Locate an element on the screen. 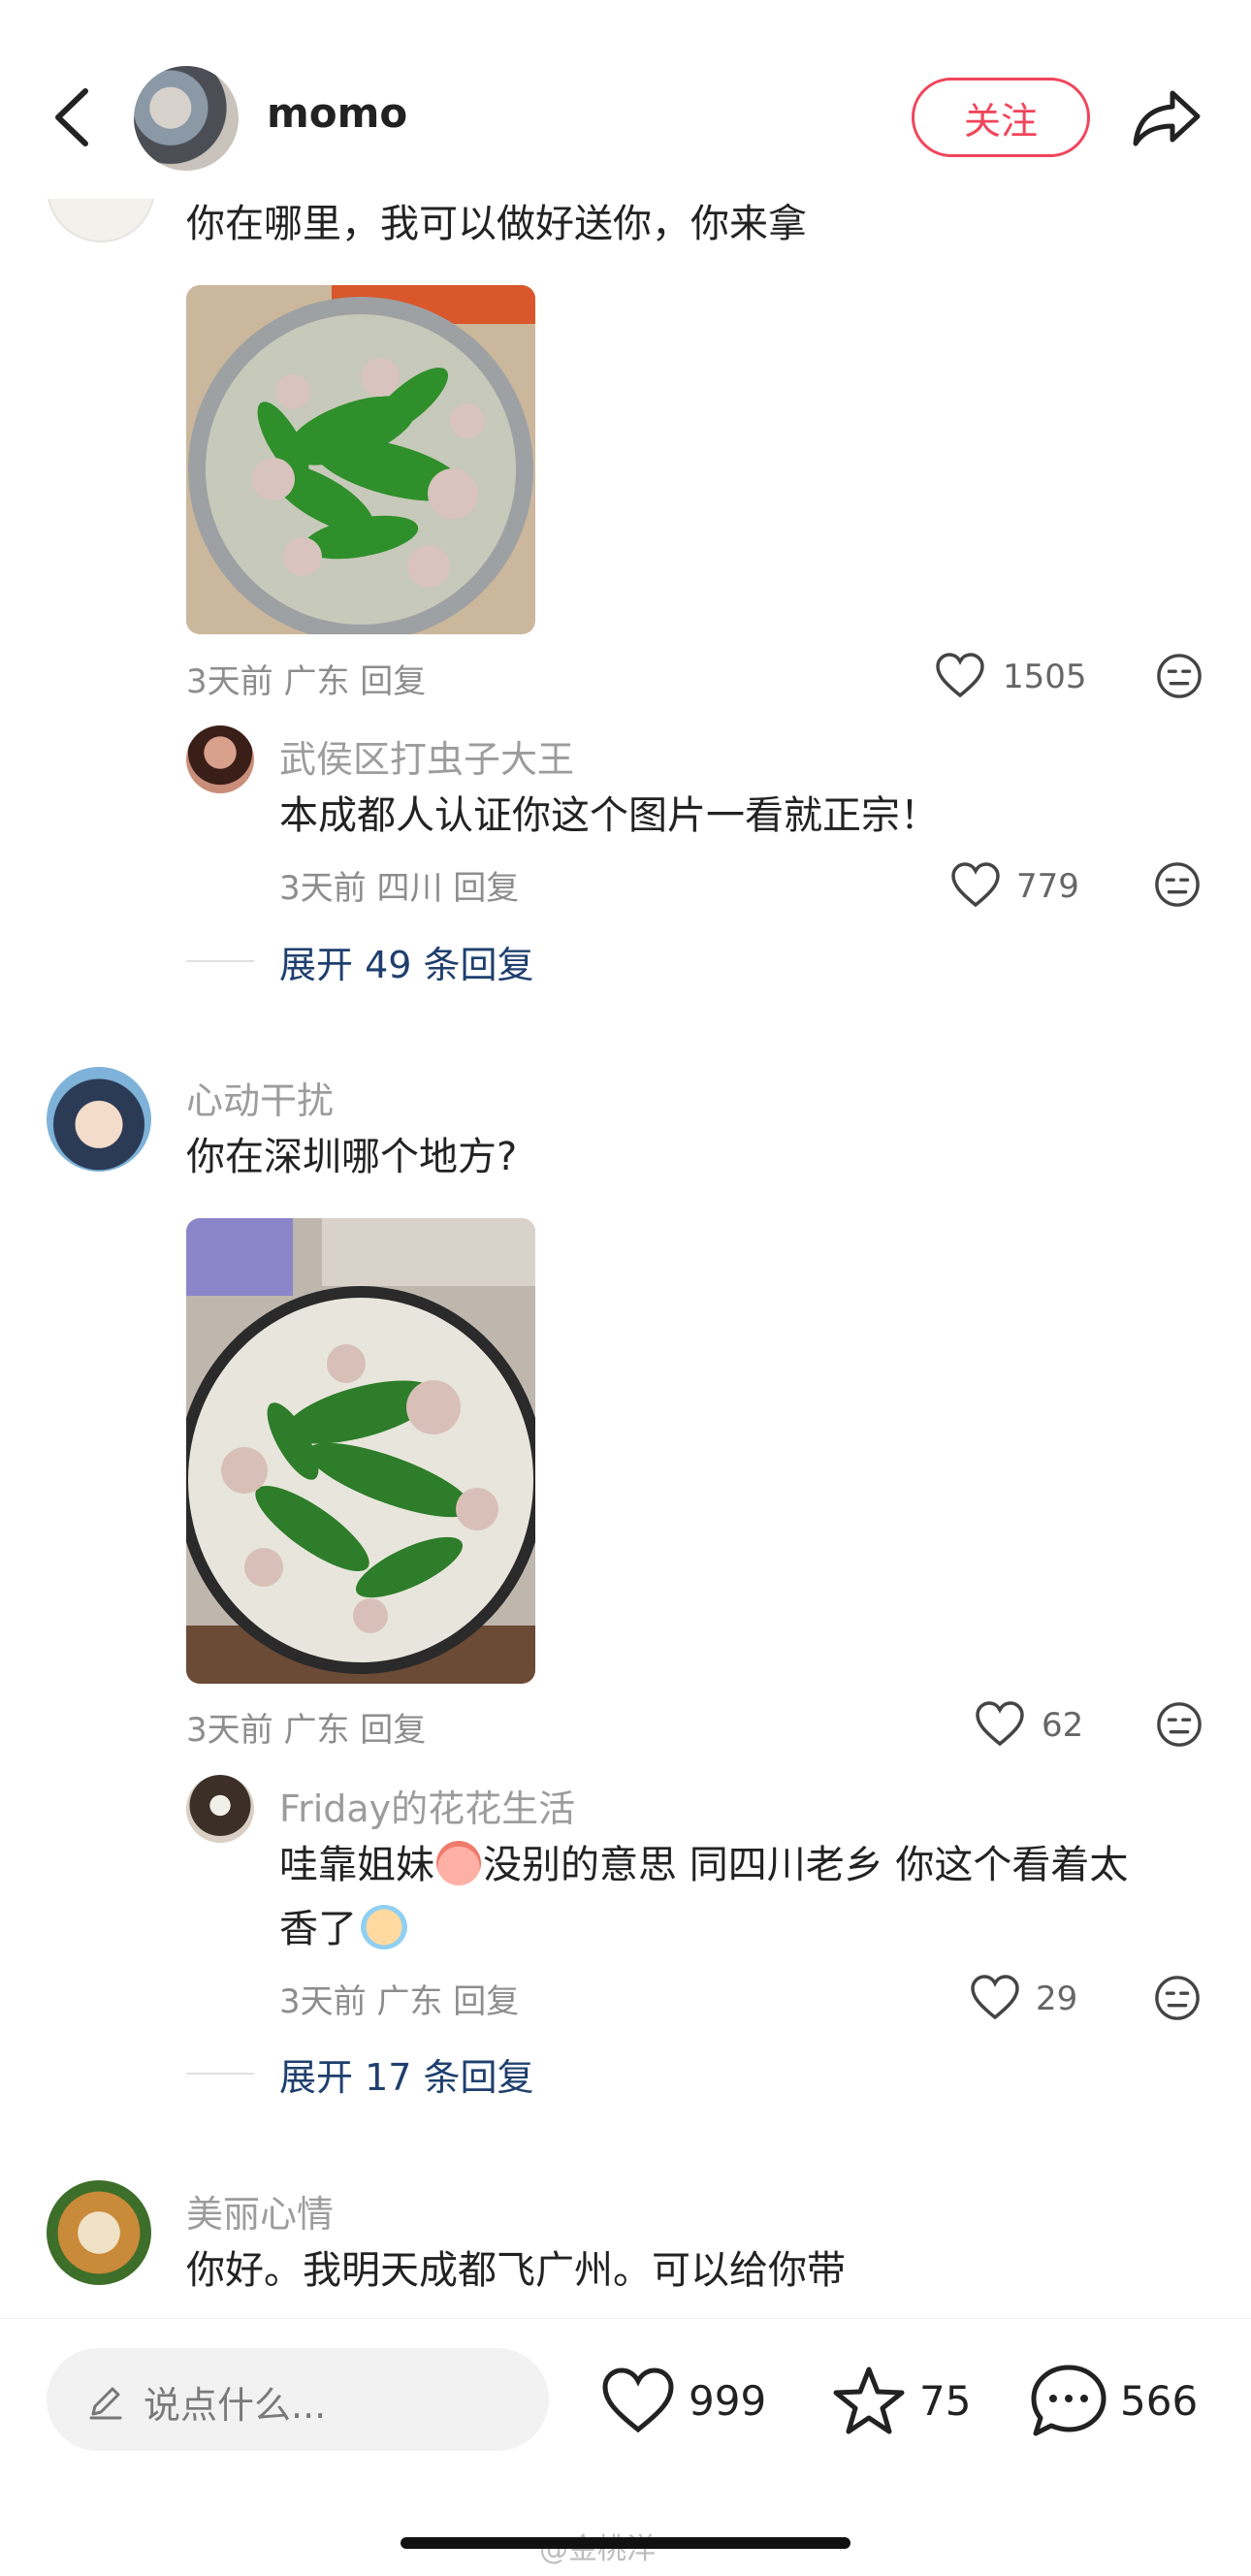 This screenshot has width=1251, height=2576. like-count: 1505 is located at coordinates (1045, 677).